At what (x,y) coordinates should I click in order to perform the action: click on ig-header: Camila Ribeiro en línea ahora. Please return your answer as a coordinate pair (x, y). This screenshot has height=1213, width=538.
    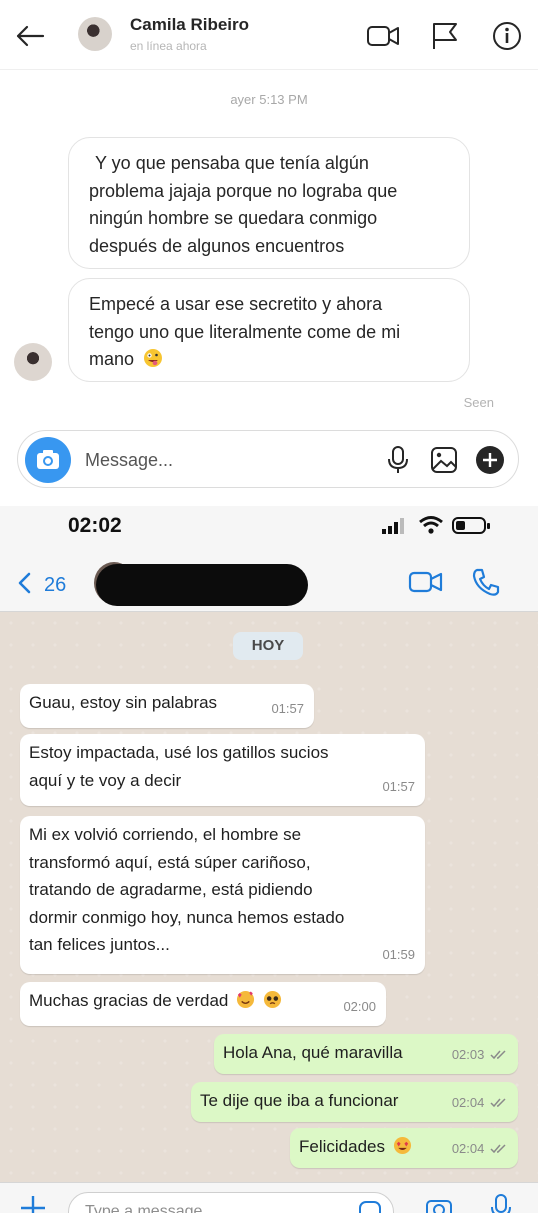
    Looking at the image, I should click on (269, 35).